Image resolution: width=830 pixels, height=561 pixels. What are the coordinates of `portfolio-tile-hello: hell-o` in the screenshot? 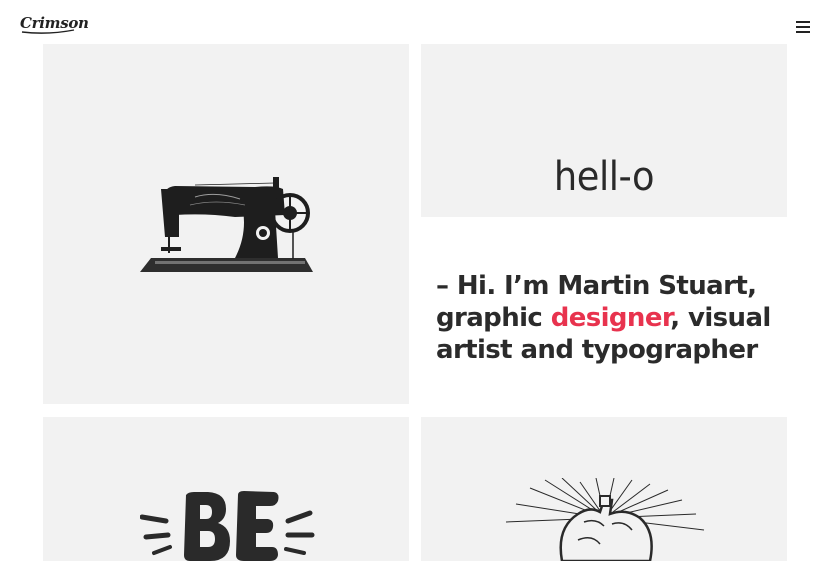 It's located at (604, 130).